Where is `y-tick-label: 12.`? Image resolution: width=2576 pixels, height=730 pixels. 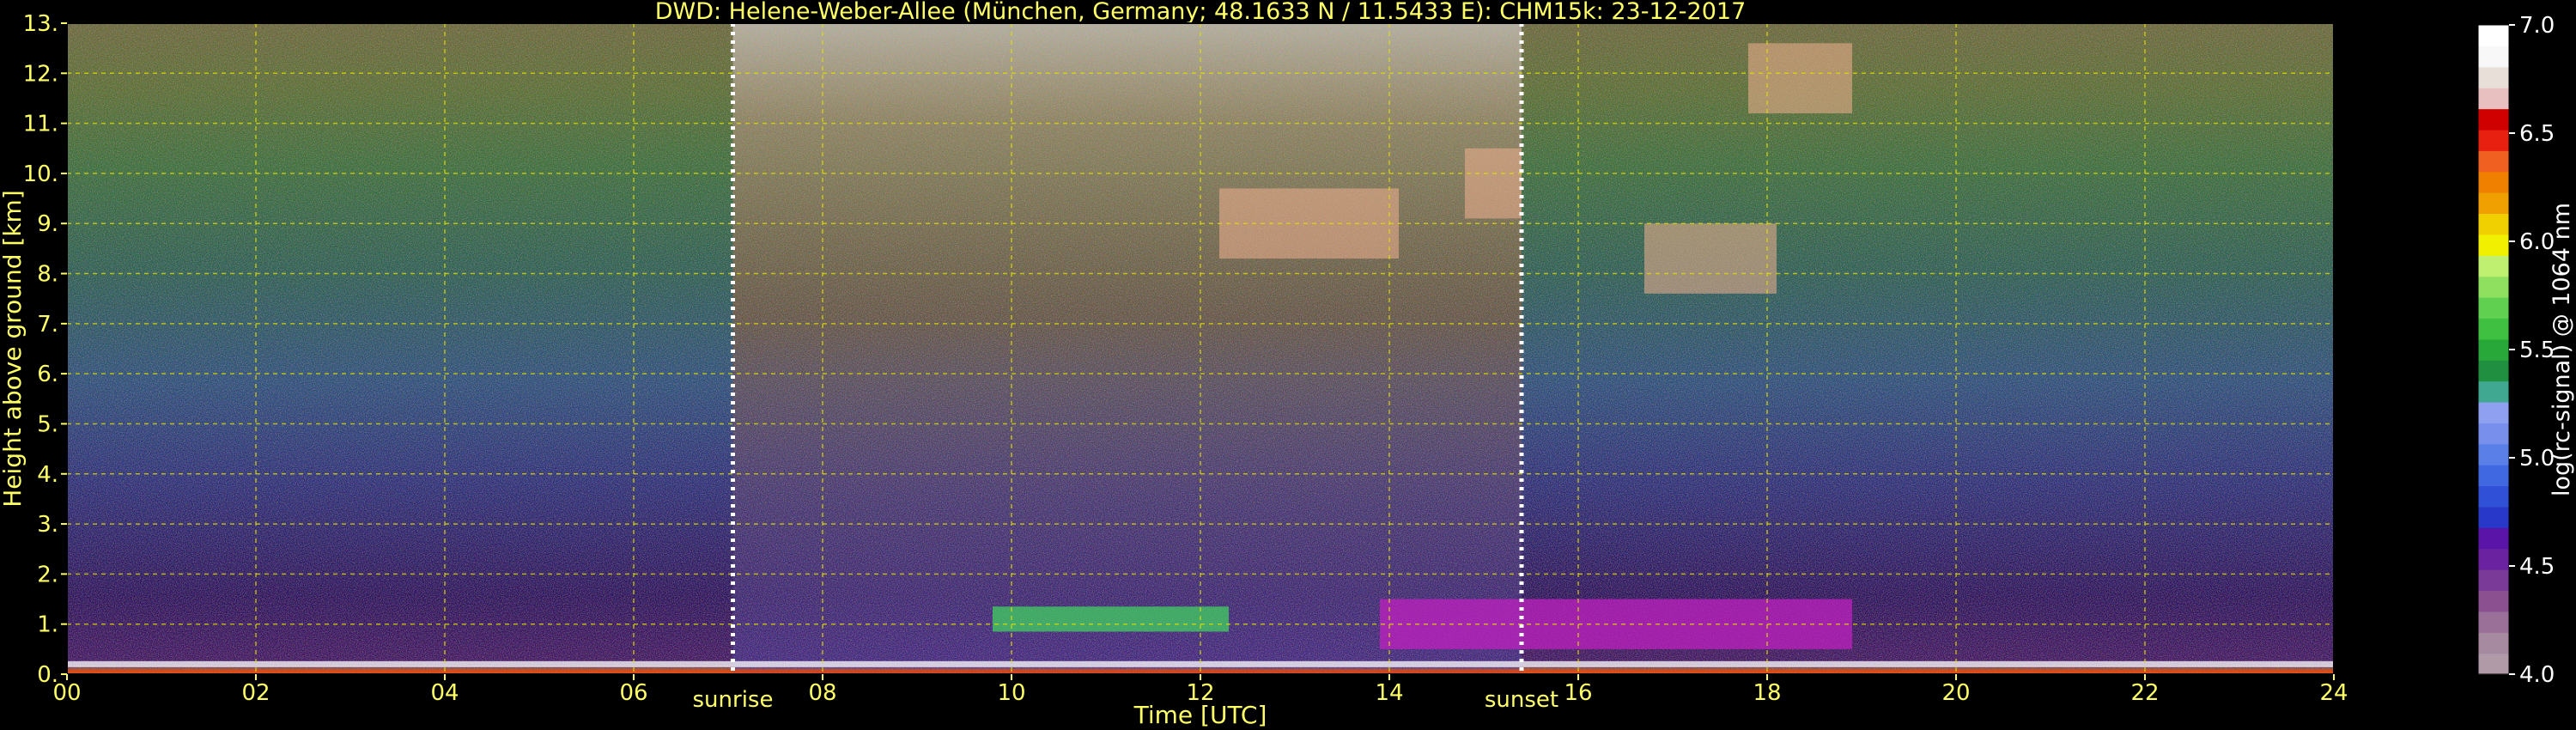
y-tick-label: 12. is located at coordinates (40, 74).